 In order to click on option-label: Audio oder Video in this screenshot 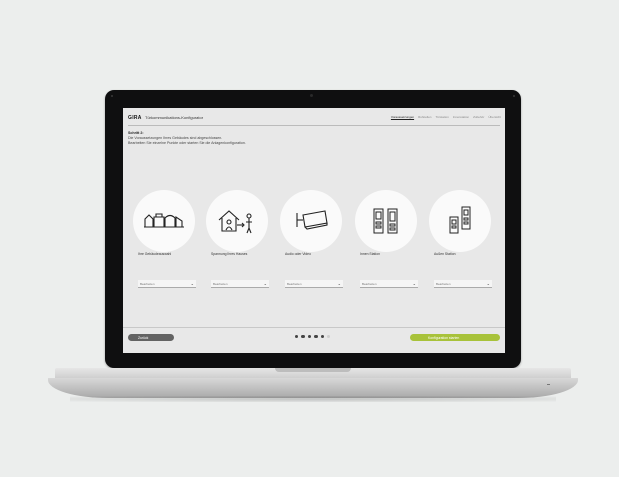, I will do `click(298, 254)`.